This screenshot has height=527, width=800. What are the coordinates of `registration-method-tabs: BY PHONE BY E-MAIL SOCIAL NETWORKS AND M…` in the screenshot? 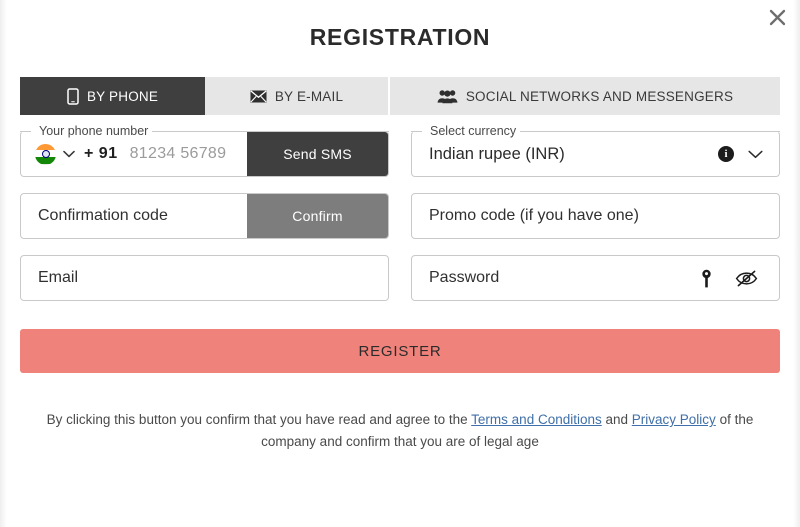 It's located at (400, 96).